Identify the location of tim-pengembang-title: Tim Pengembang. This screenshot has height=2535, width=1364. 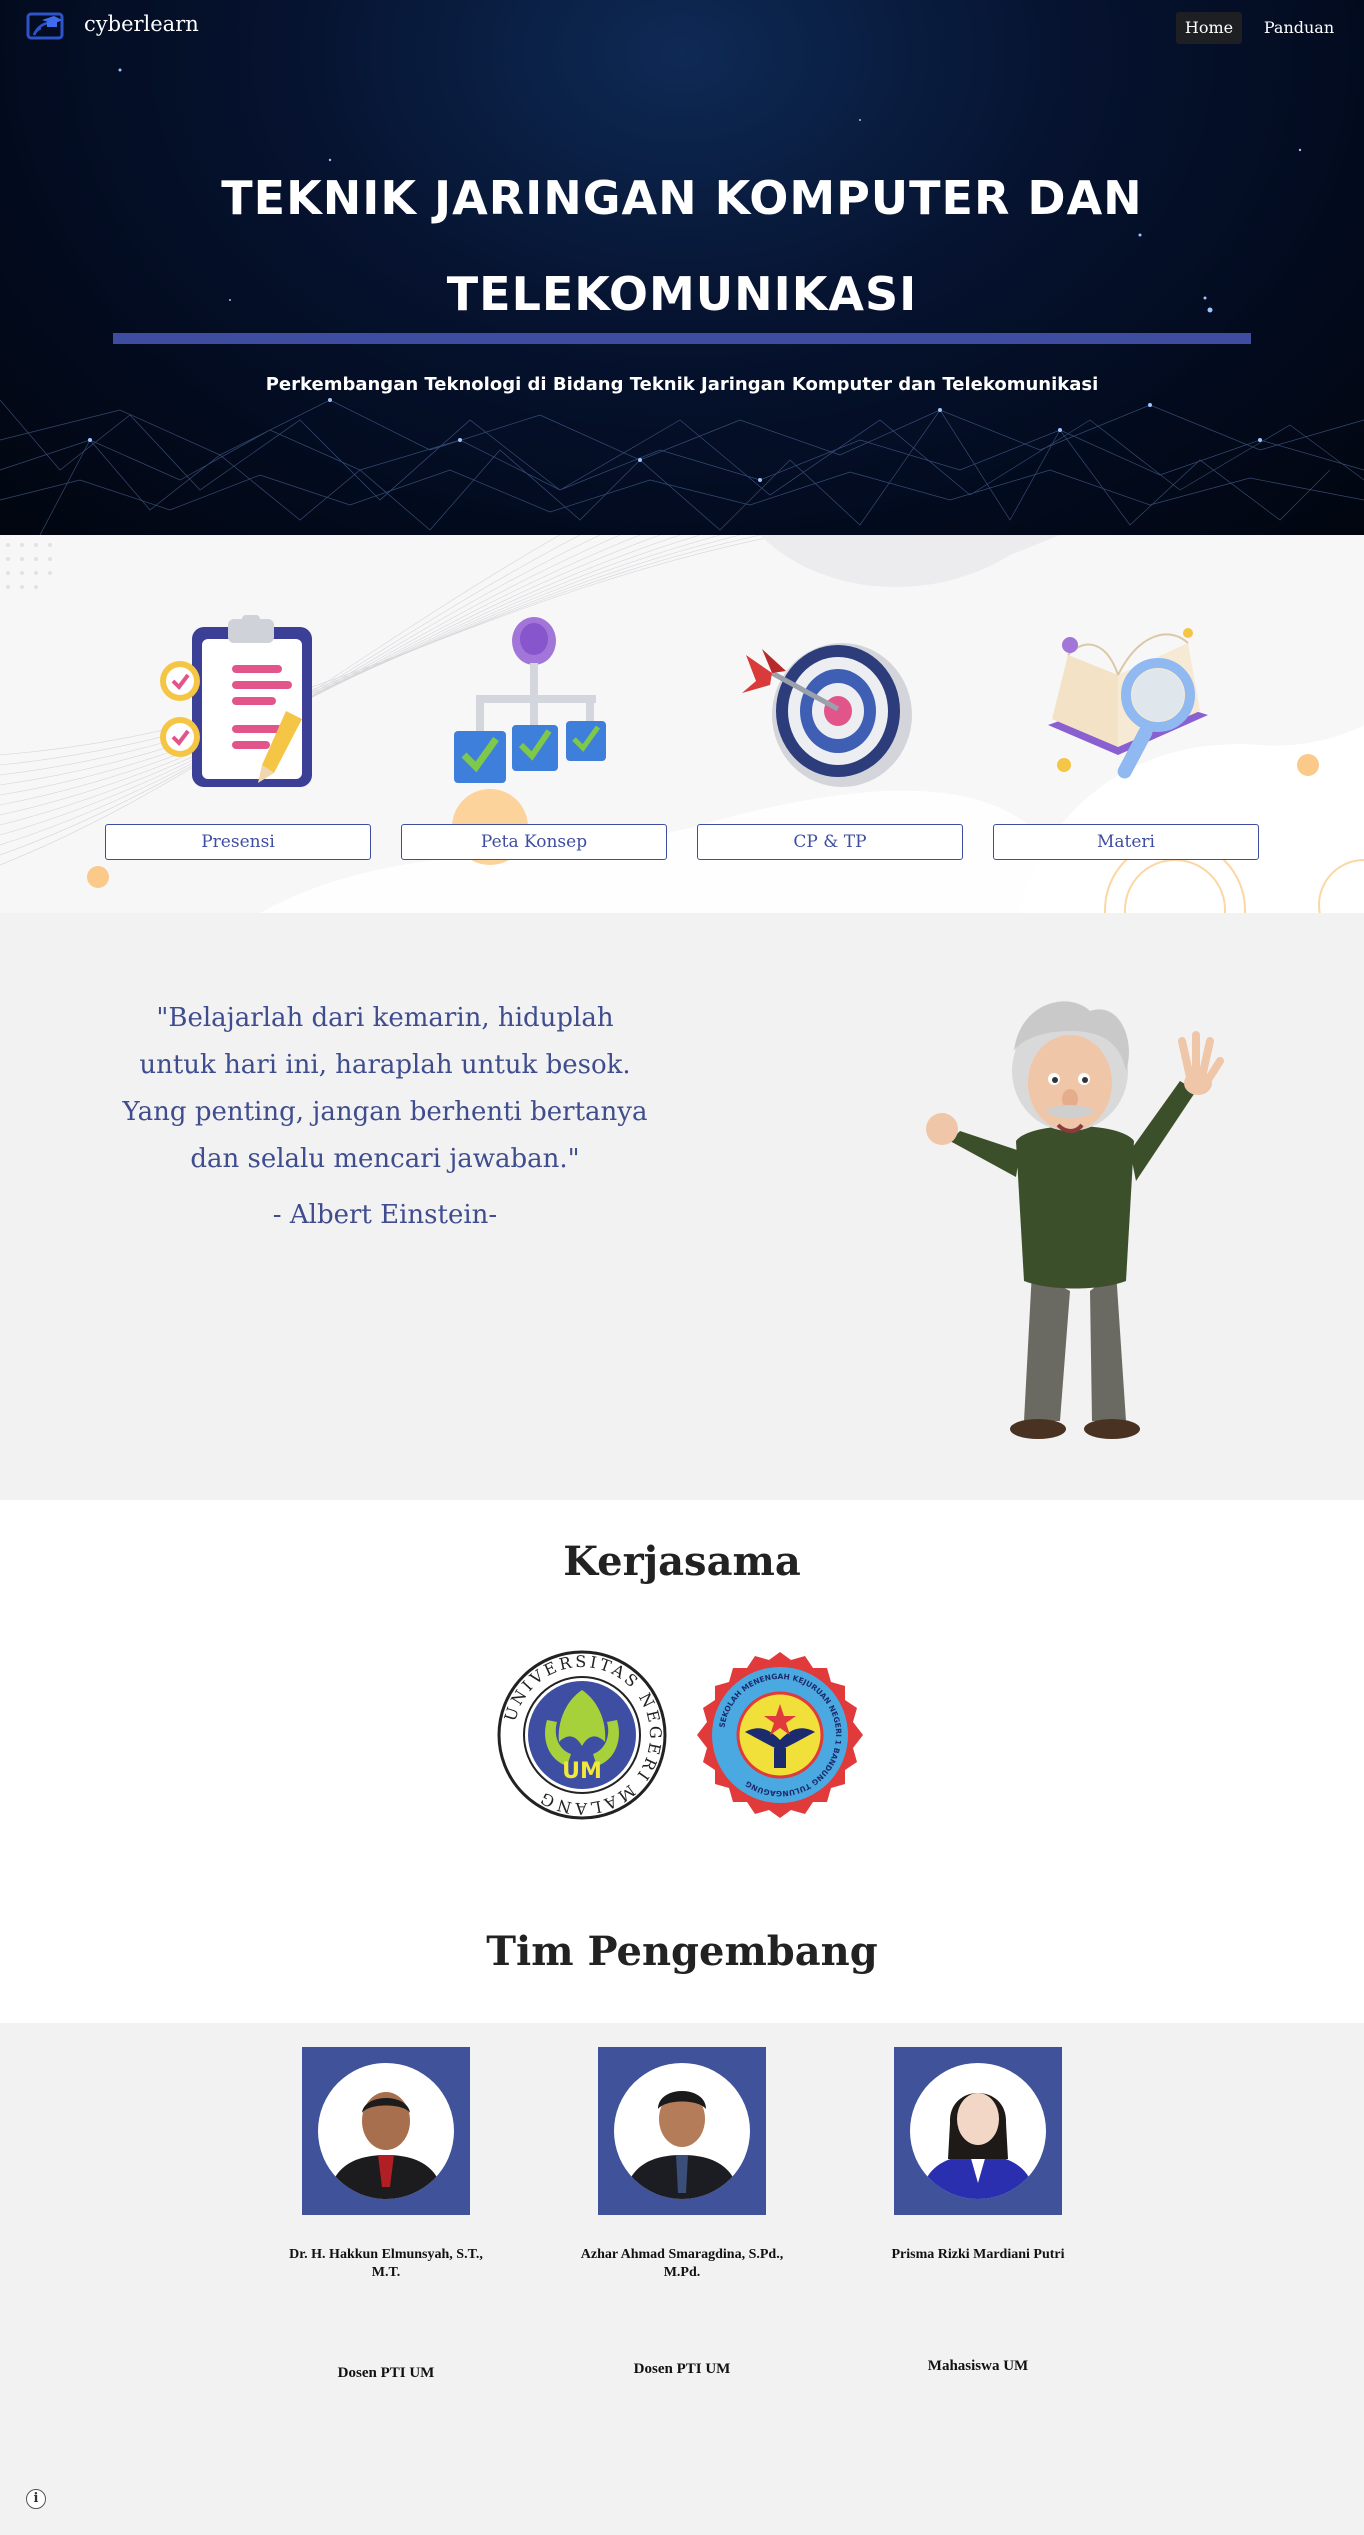
(682, 1951).